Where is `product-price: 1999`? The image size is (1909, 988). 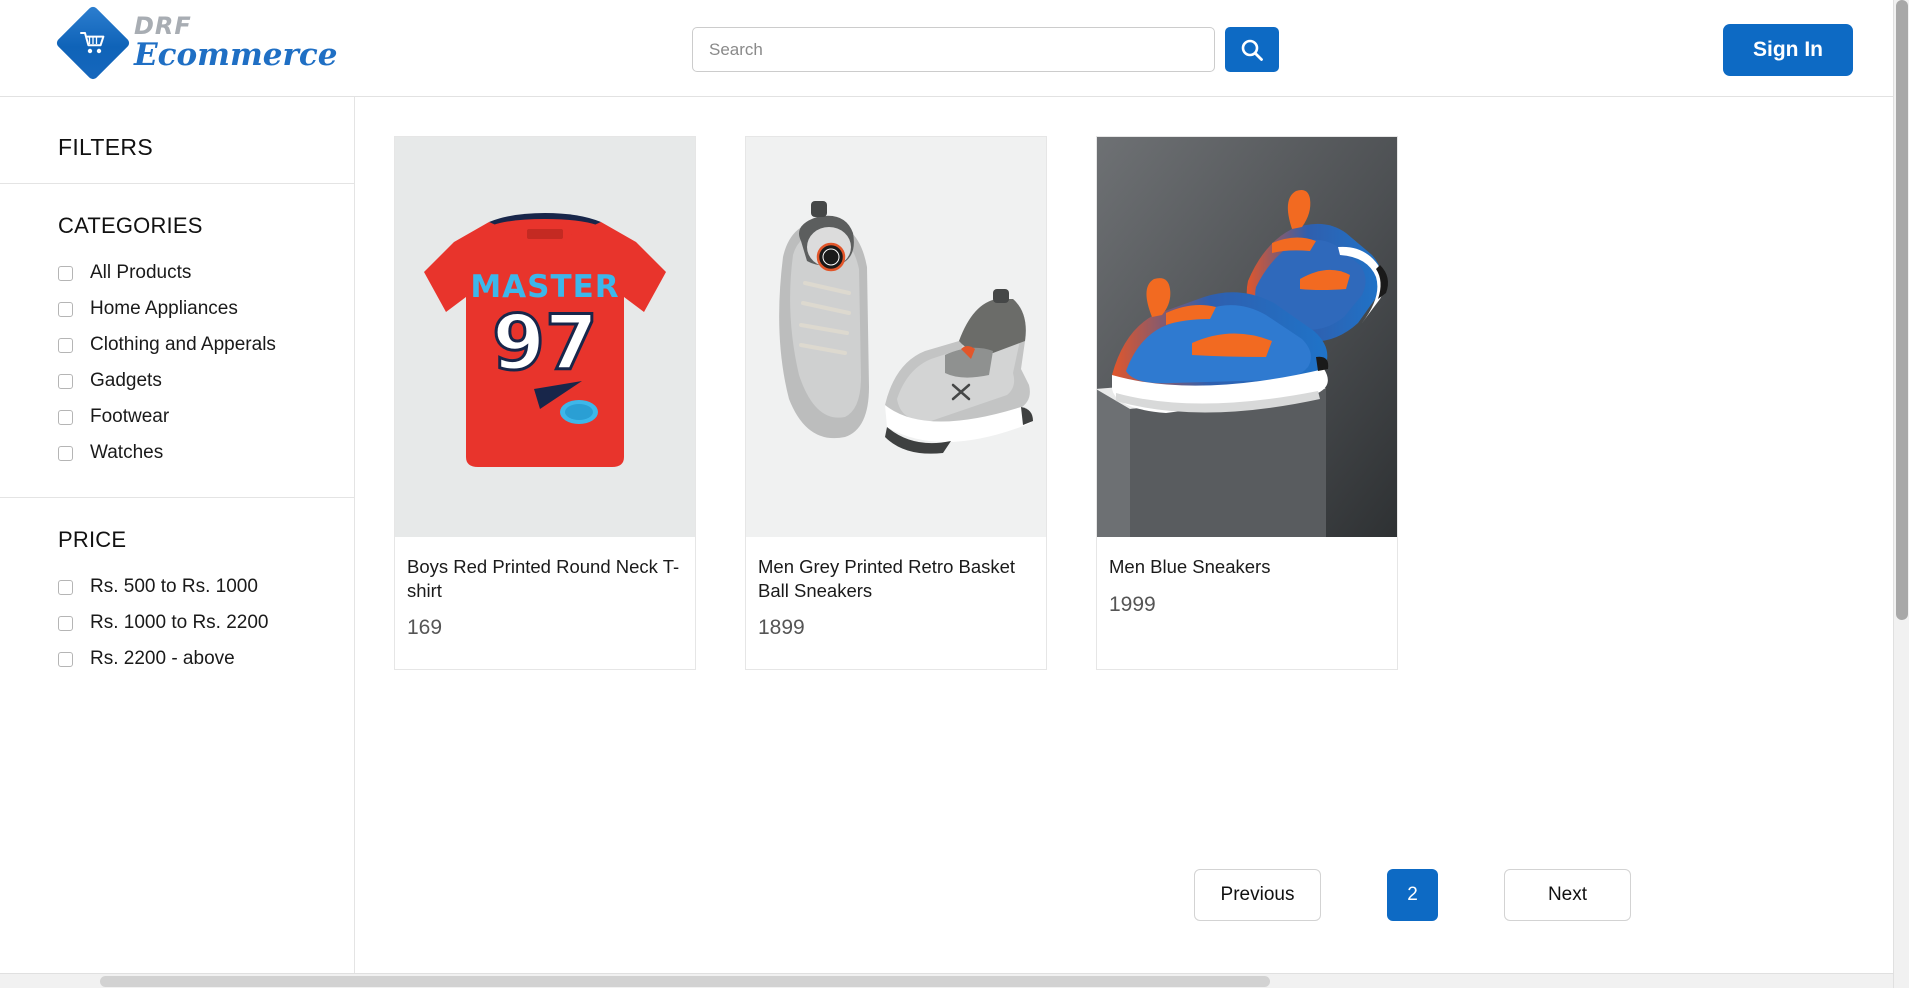
product-price: 1999 is located at coordinates (1132, 604).